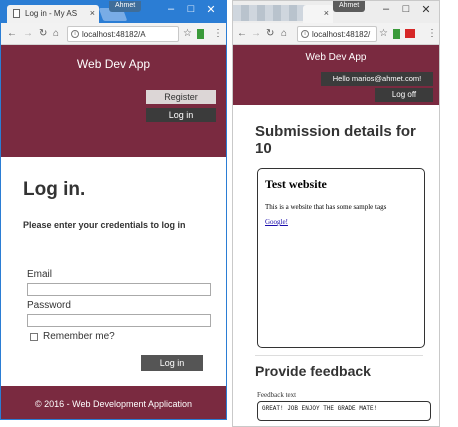 The image size is (458, 427). I want to click on password-field, so click(119, 320).